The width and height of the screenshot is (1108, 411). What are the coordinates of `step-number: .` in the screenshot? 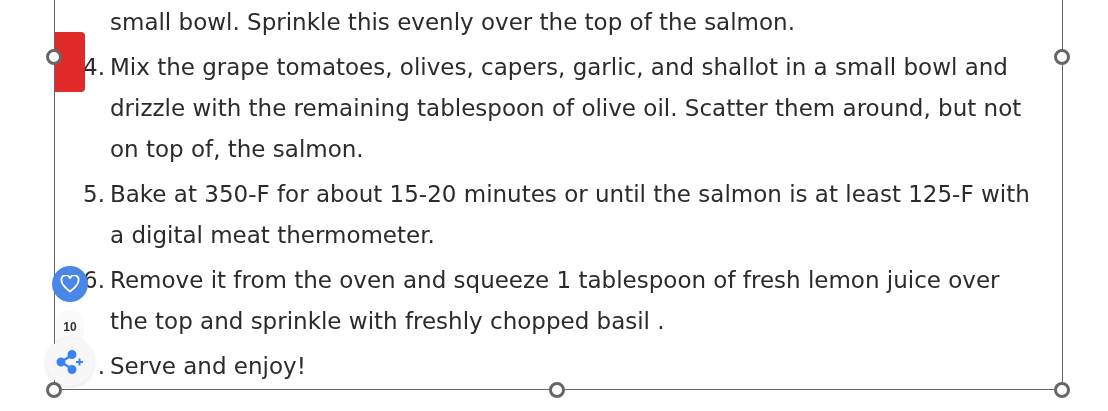 It's located at (101, 366).